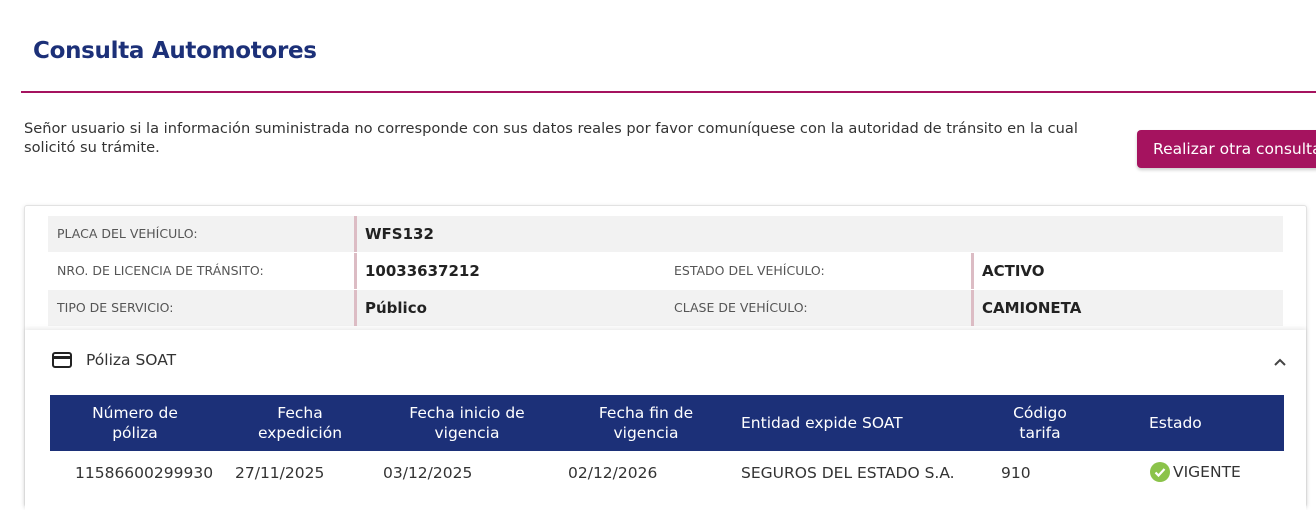 This screenshot has width=1316, height=510. What do you see at coordinates (394, 234) in the screenshot?
I see `plate-value: WFS132` at bounding box center [394, 234].